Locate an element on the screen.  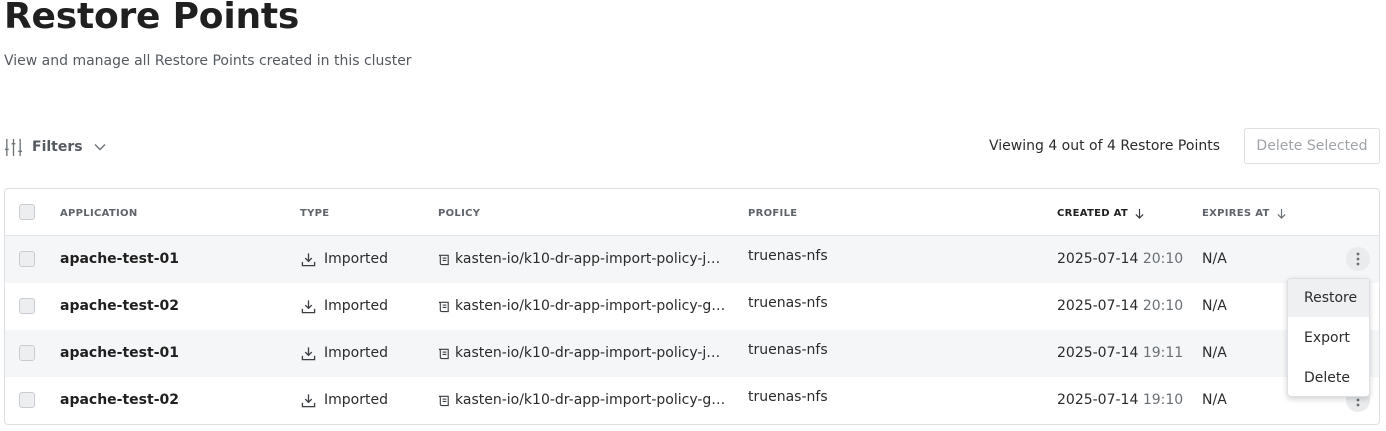
column-type: TYPE is located at coordinates (314, 213).